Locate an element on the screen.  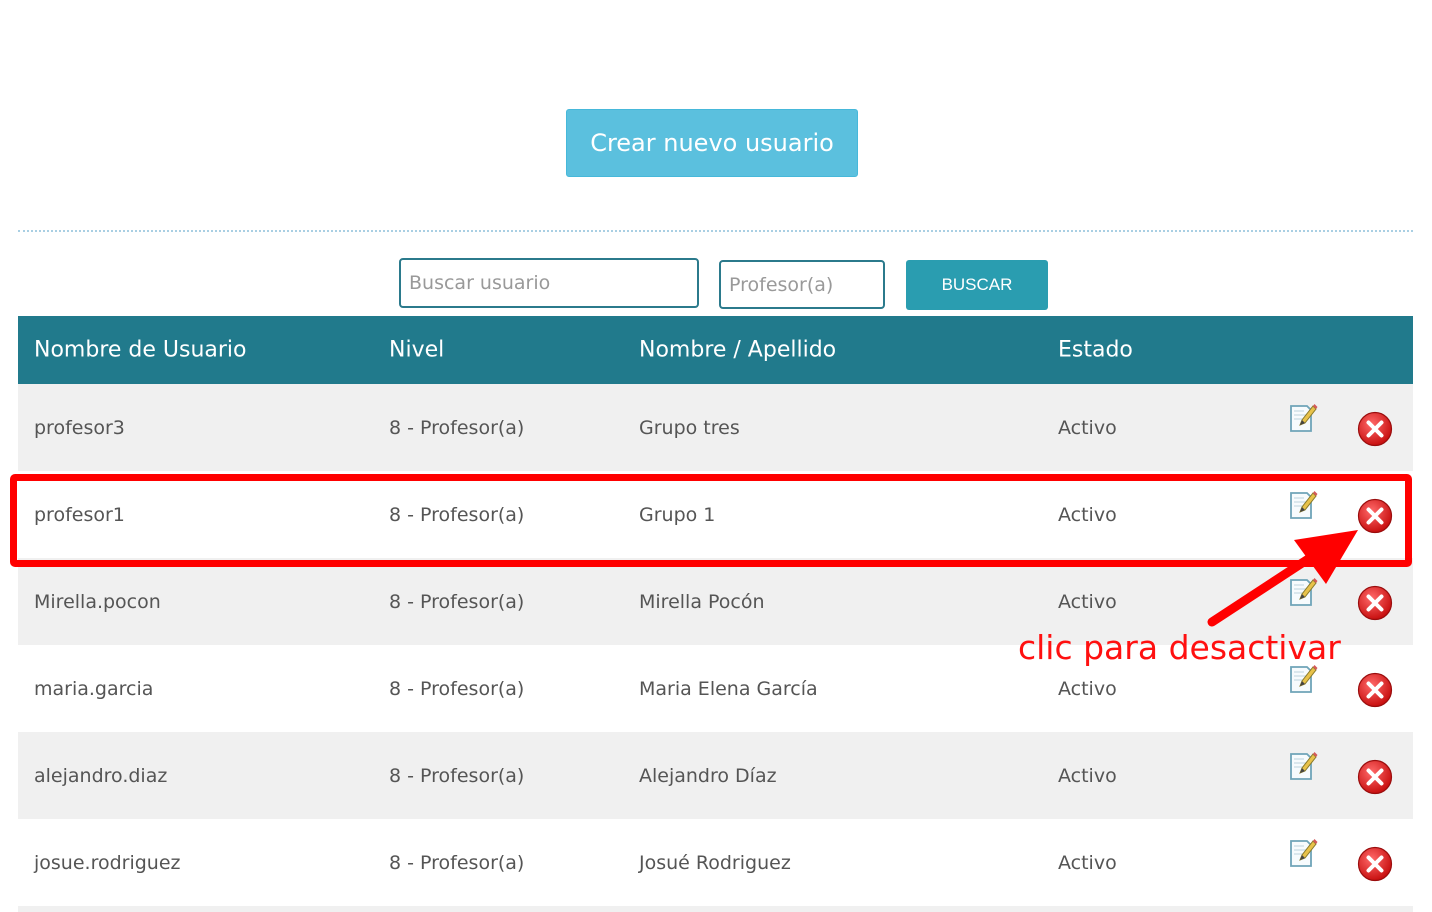
header-status: Estado is located at coordinates (1095, 350).